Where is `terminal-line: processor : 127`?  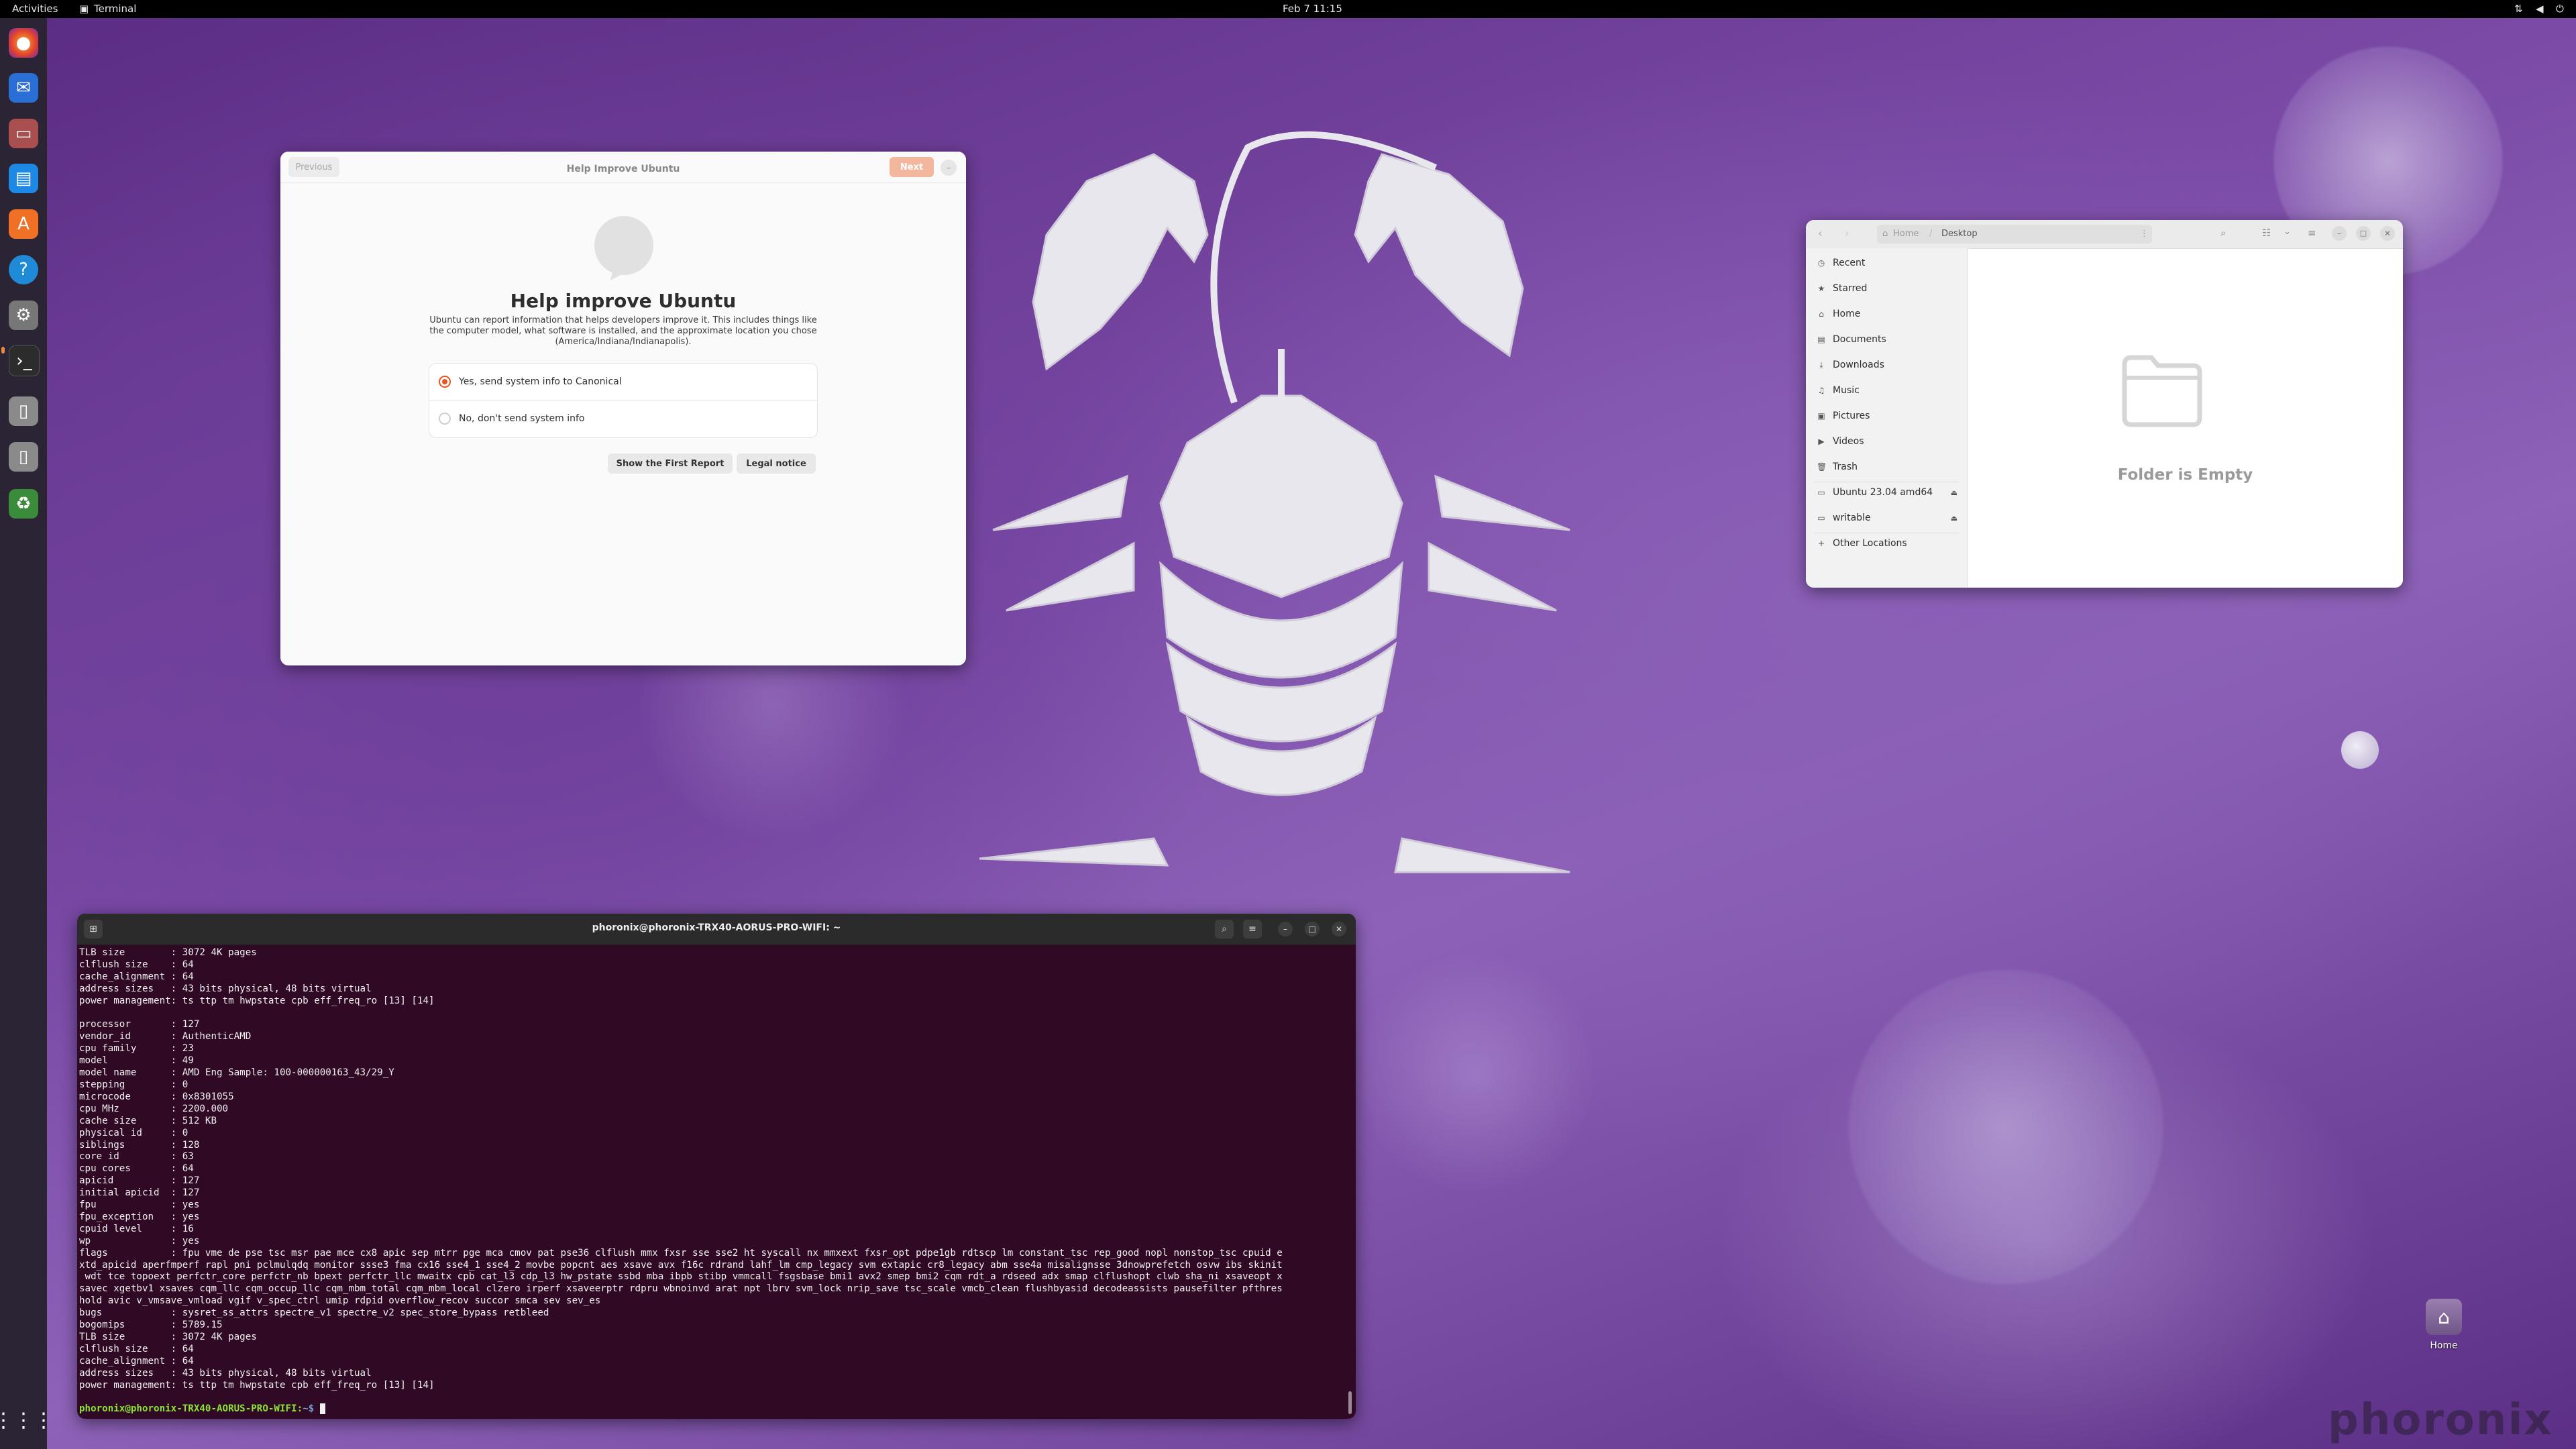
terminal-line: processor : 127 is located at coordinates (139, 1024).